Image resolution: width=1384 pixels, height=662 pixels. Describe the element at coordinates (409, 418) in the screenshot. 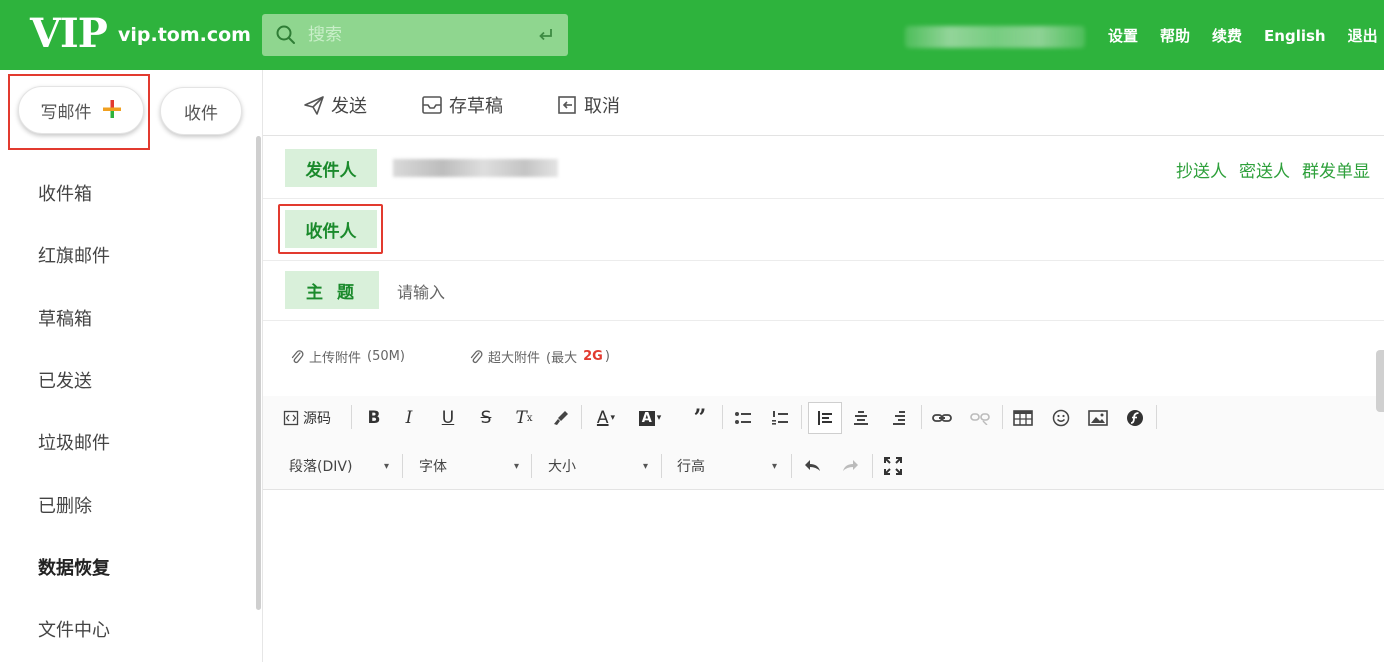

I see `italic-icon: I` at that location.